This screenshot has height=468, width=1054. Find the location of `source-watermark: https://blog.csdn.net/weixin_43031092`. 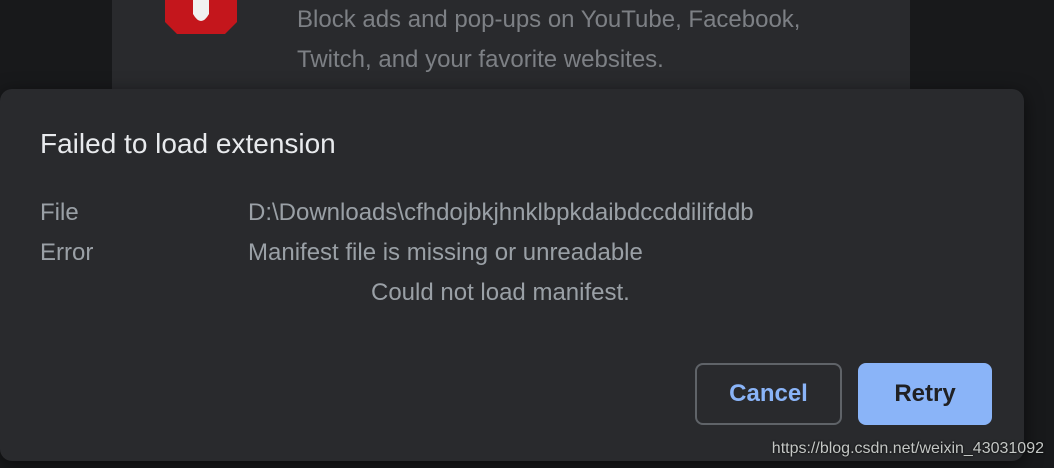

source-watermark: https://blog.csdn.net/weixin_43031092 is located at coordinates (907, 448).